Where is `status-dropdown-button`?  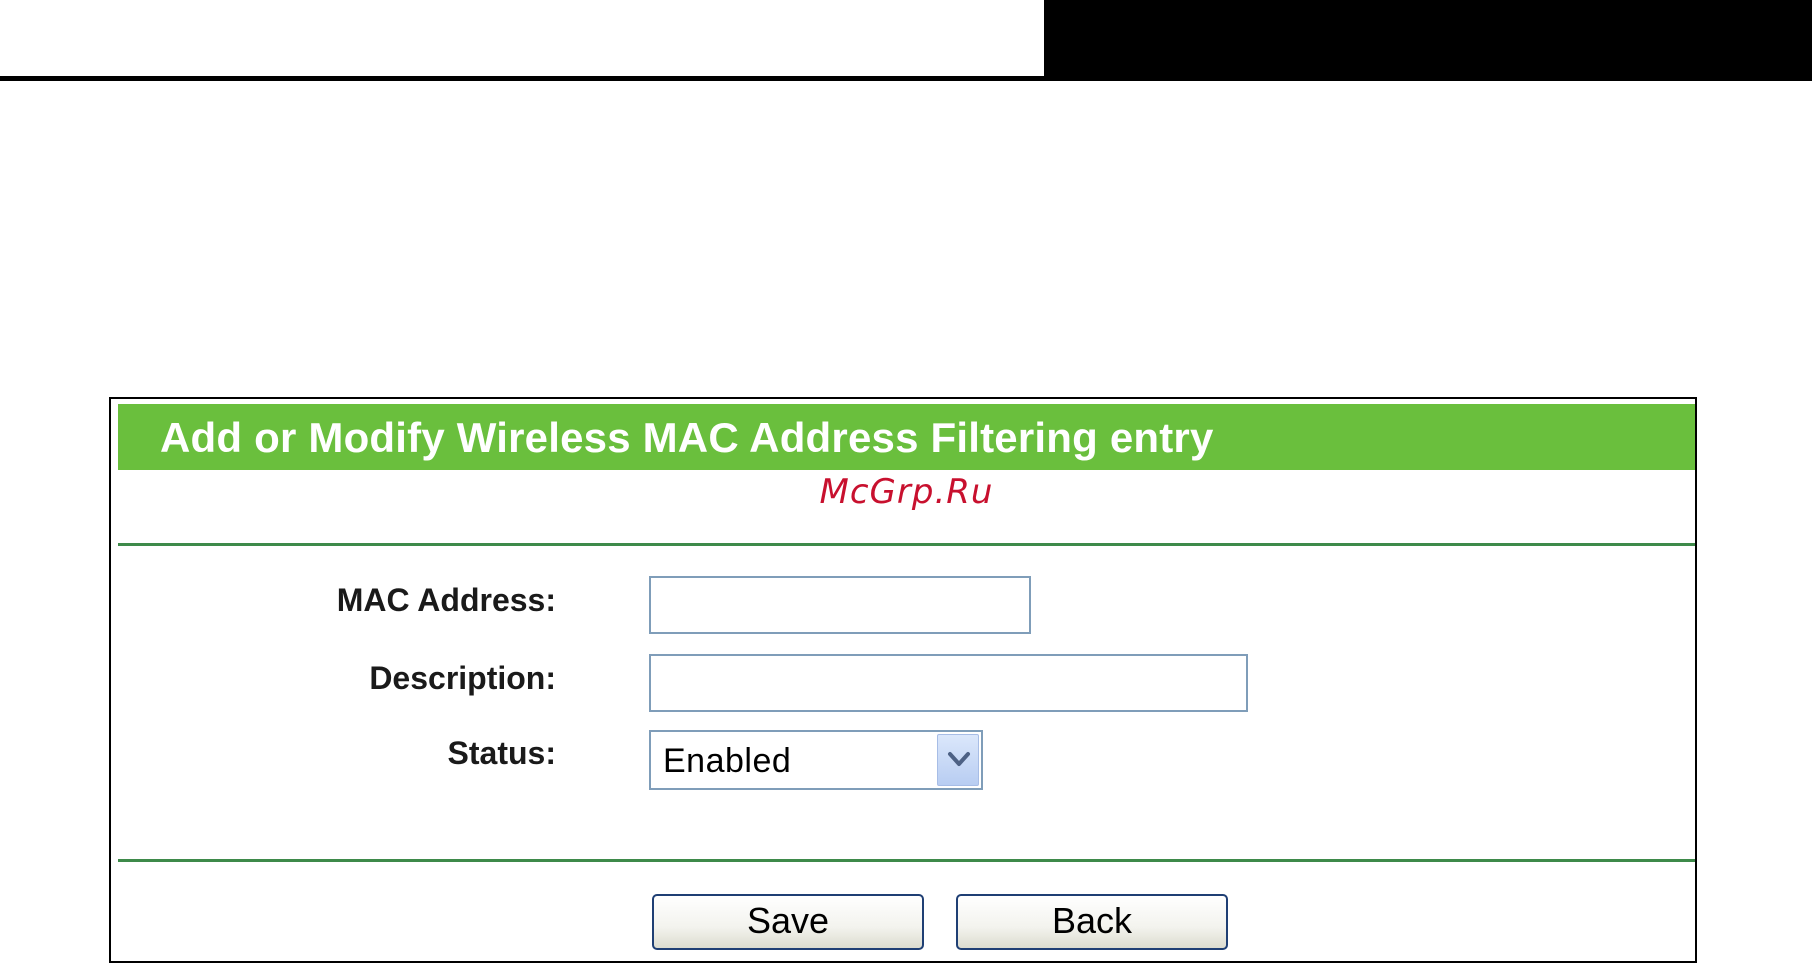
status-dropdown-button is located at coordinates (958, 760).